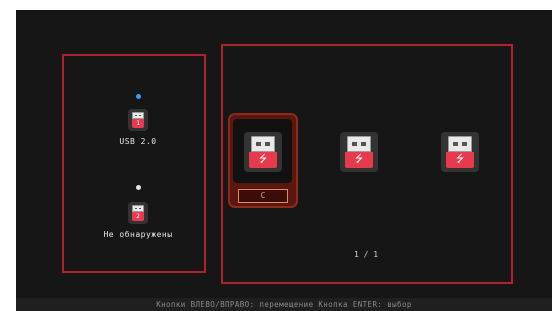 The width and height of the screenshot is (552, 311). What do you see at coordinates (263, 196) in the screenshot?
I see `file-name-label: C` at bounding box center [263, 196].